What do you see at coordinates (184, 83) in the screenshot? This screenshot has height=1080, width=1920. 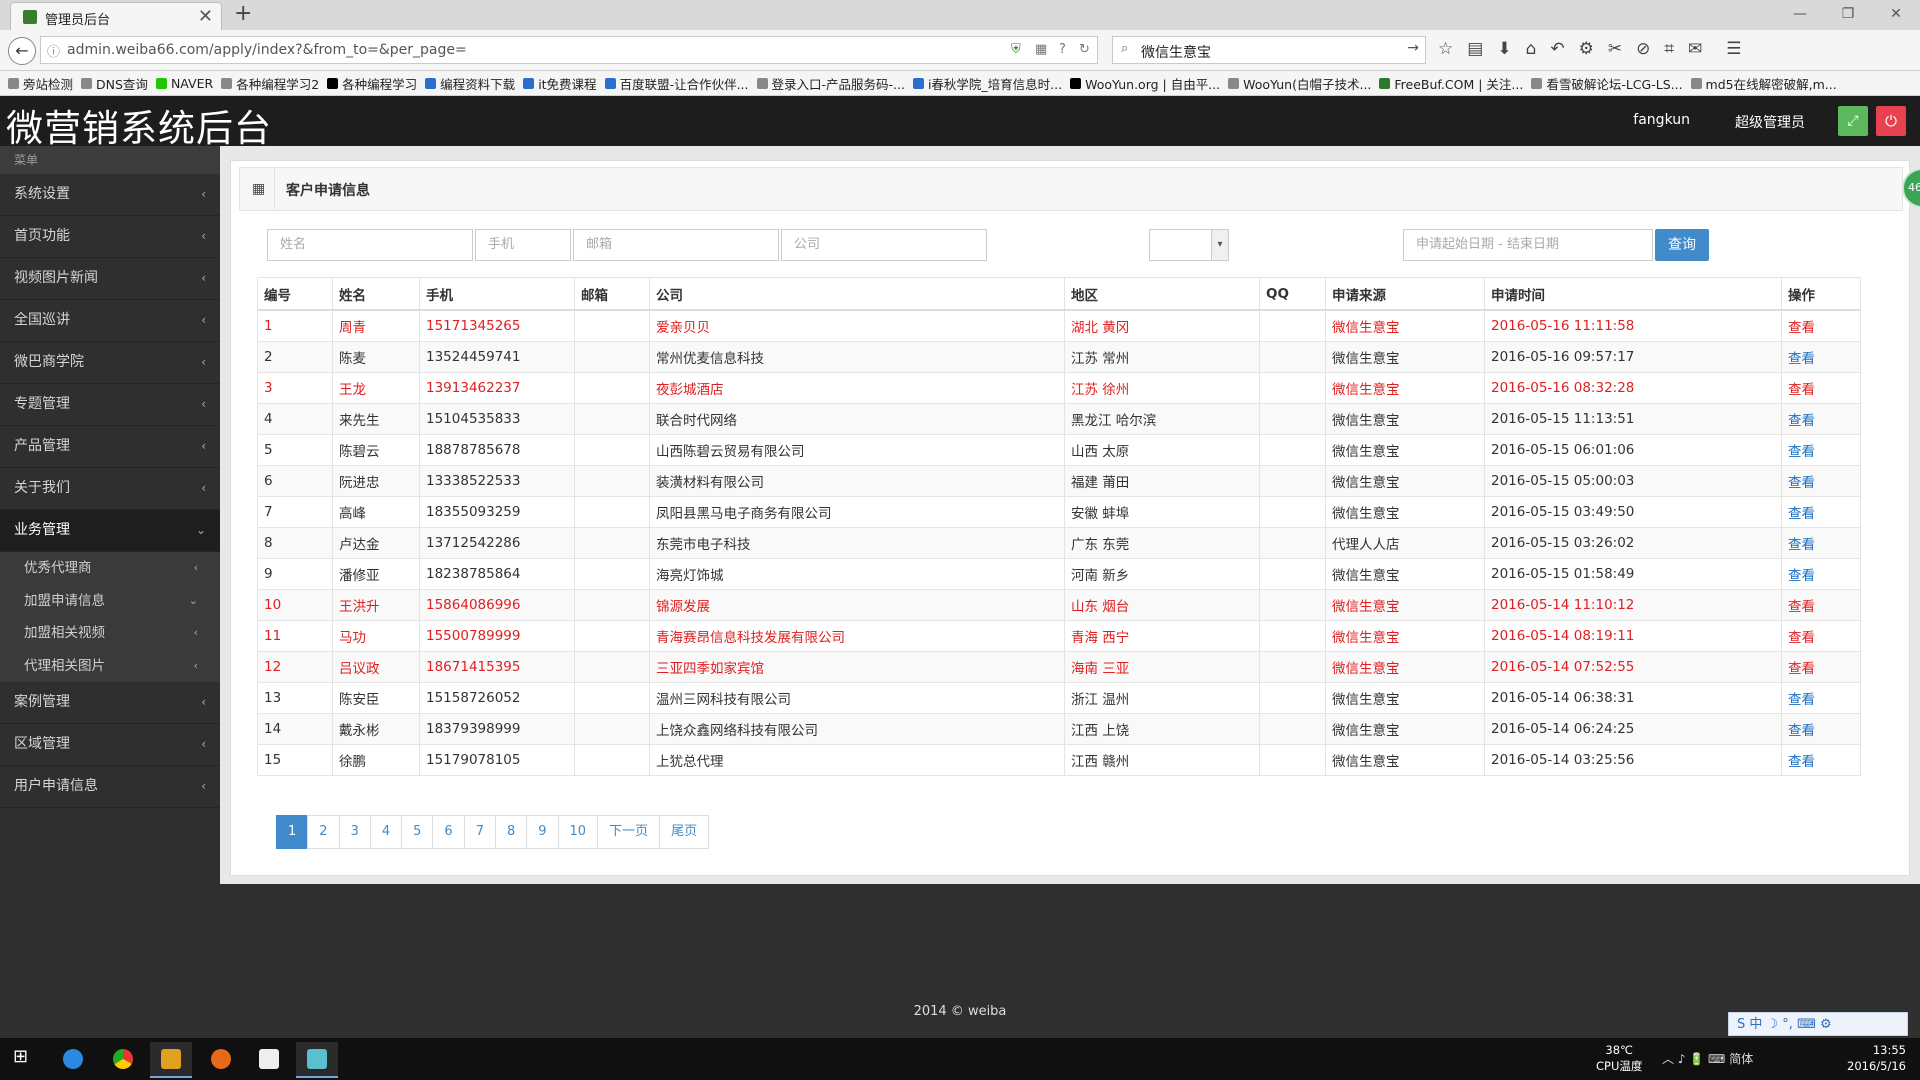 I see `bookmark-item: NAVER` at bounding box center [184, 83].